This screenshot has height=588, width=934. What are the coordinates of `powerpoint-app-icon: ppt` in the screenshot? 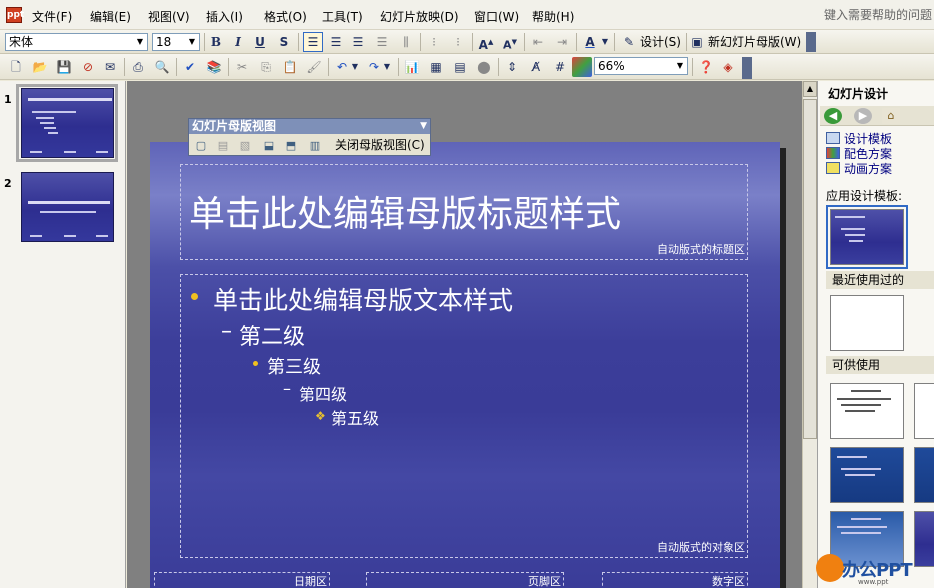 It's located at (15, 15).